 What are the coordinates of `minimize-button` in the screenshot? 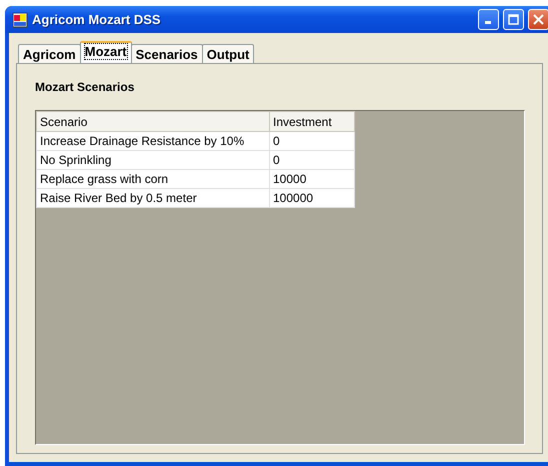 It's located at (488, 19).